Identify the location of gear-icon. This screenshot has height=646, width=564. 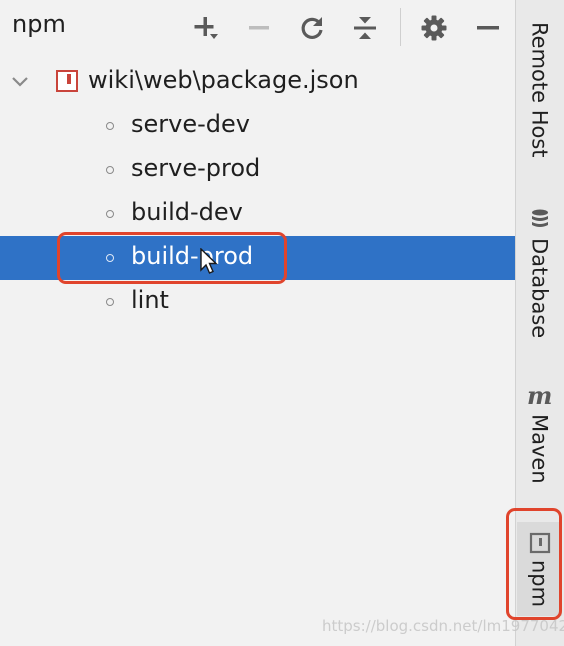
(434, 28).